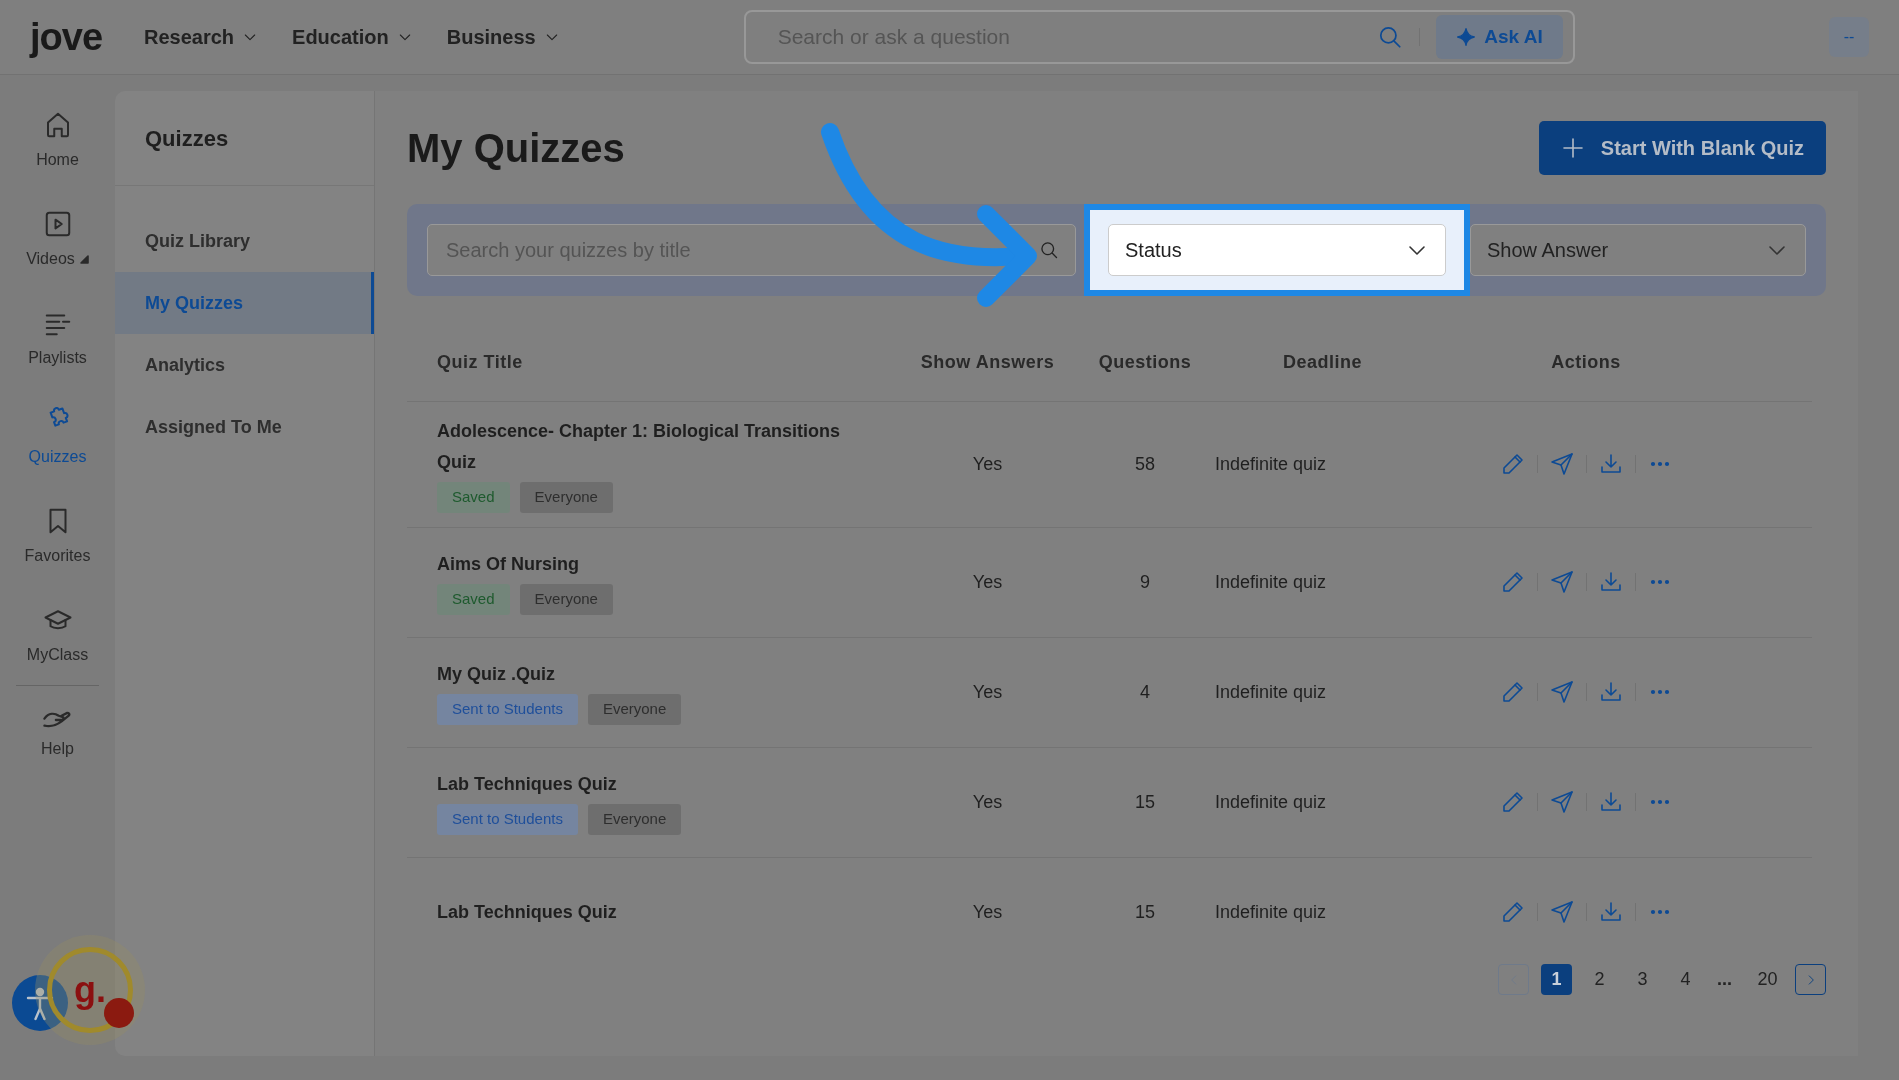 The height and width of the screenshot is (1080, 1899). What do you see at coordinates (1145, 362) in the screenshot?
I see `column-header: Questions` at bounding box center [1145, 362].